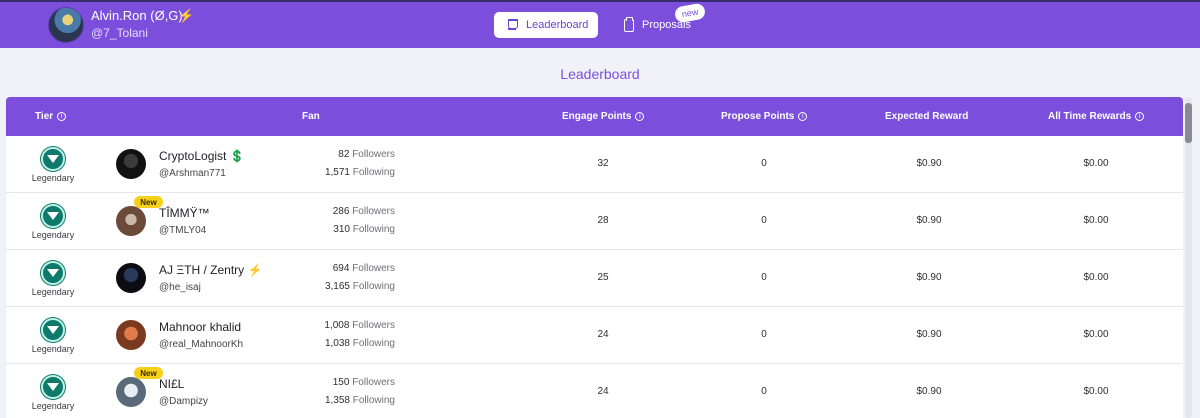 Image resolution: width=1200 pixels, height=418 pixels. Describe the element at coordinates (1188, 257) in the screenshot. I see `scrollbar` at that location.